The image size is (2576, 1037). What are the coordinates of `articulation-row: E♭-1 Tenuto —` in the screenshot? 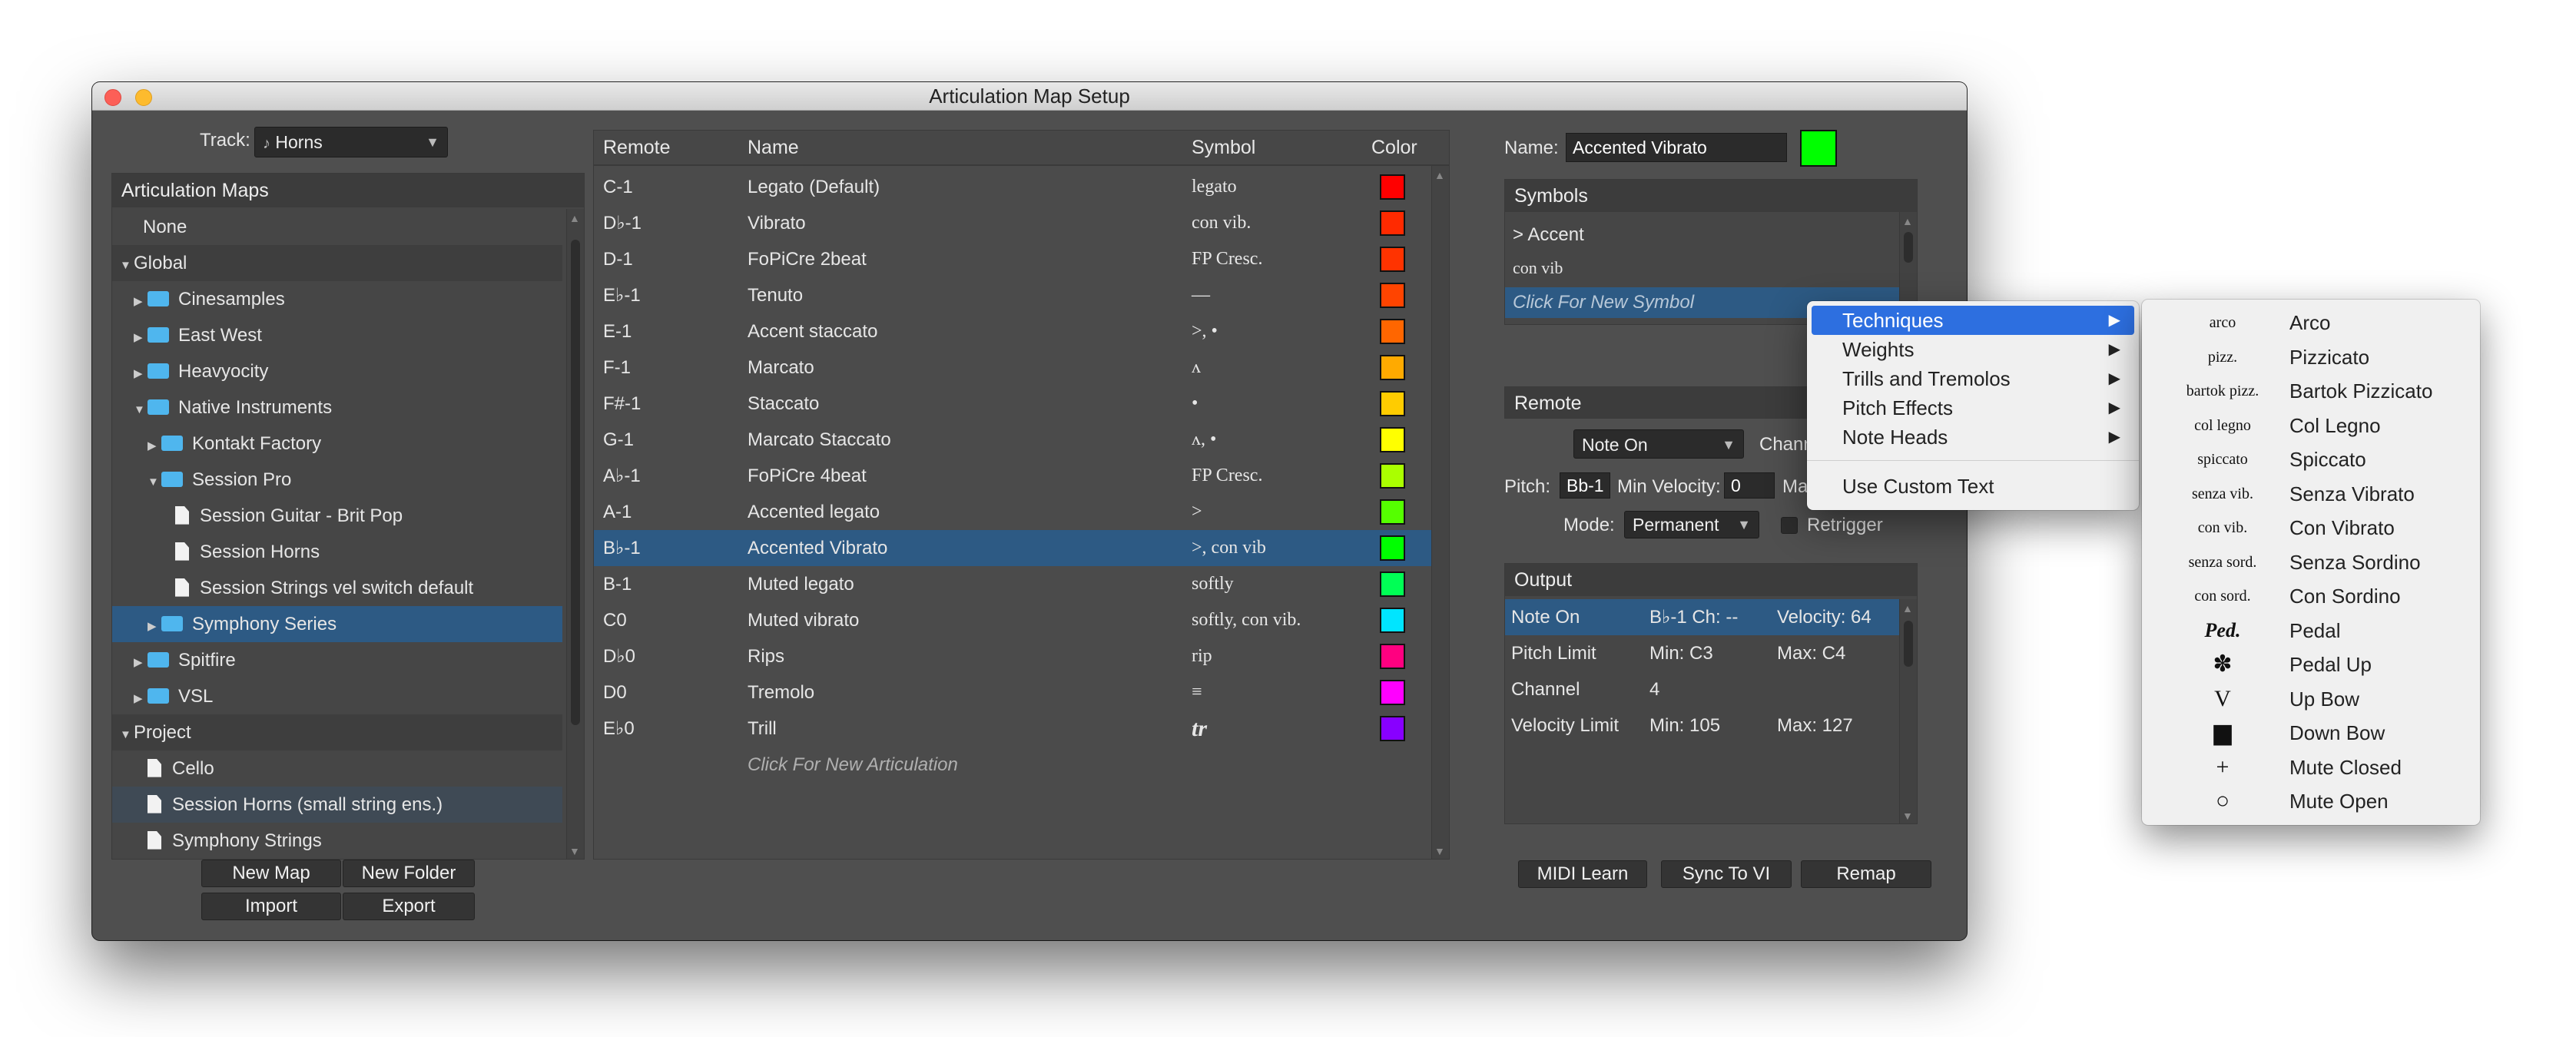 It's located at (1013, 295).